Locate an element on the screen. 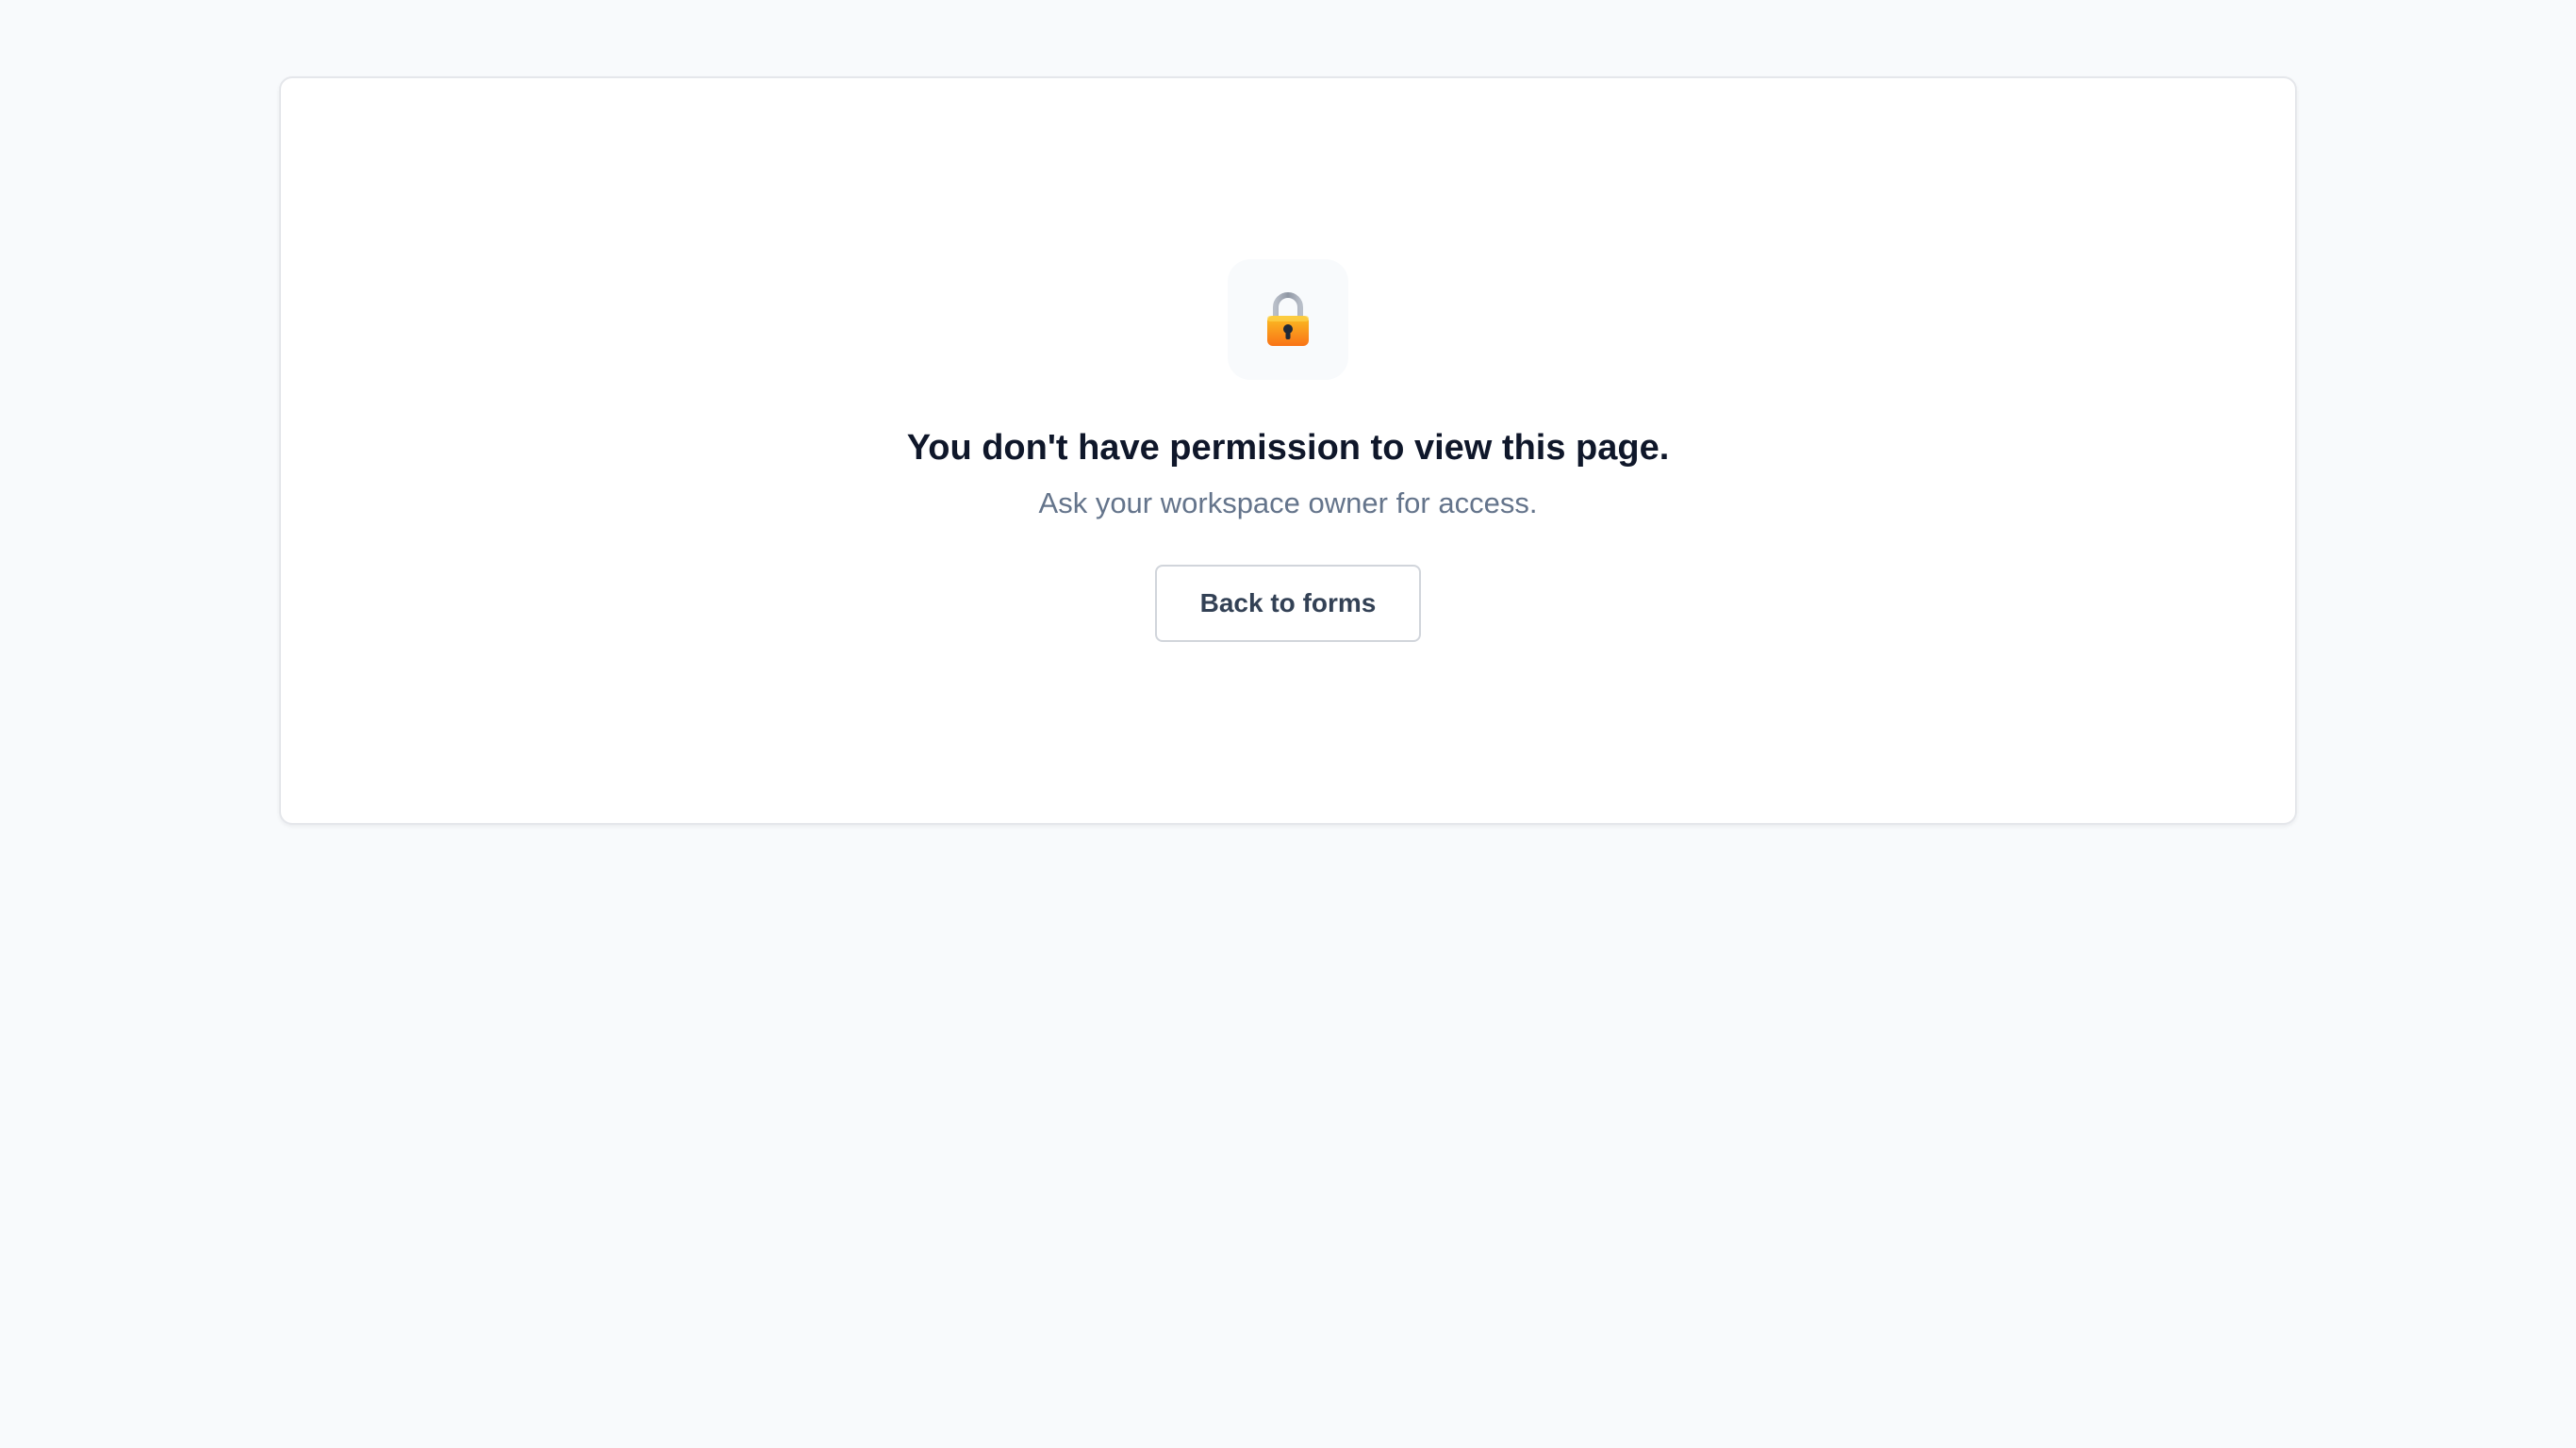 Image resolution: width=2576 pixels, height=1448 pixels. lock-icon is located at coordinates (1288, 319).